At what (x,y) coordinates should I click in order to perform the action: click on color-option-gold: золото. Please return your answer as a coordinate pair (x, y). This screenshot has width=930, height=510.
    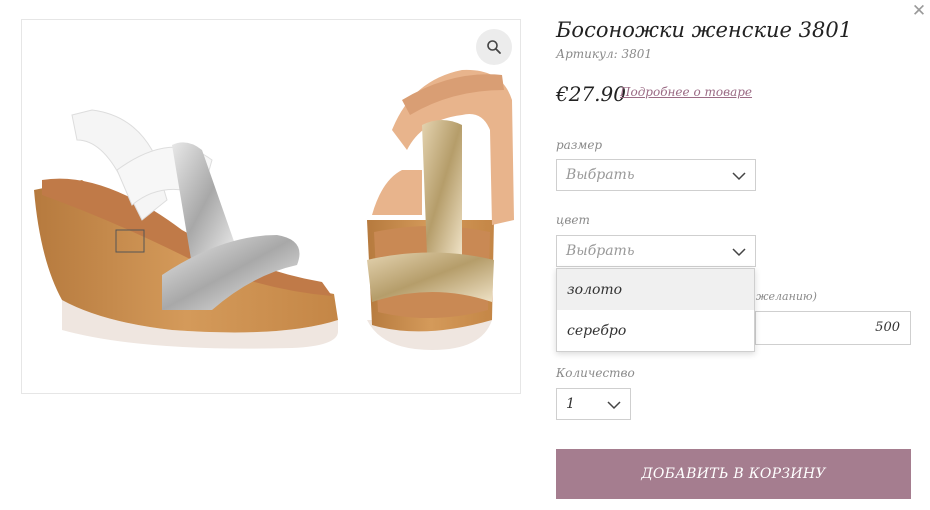
    Looking at the image, I should click on (655, 289).